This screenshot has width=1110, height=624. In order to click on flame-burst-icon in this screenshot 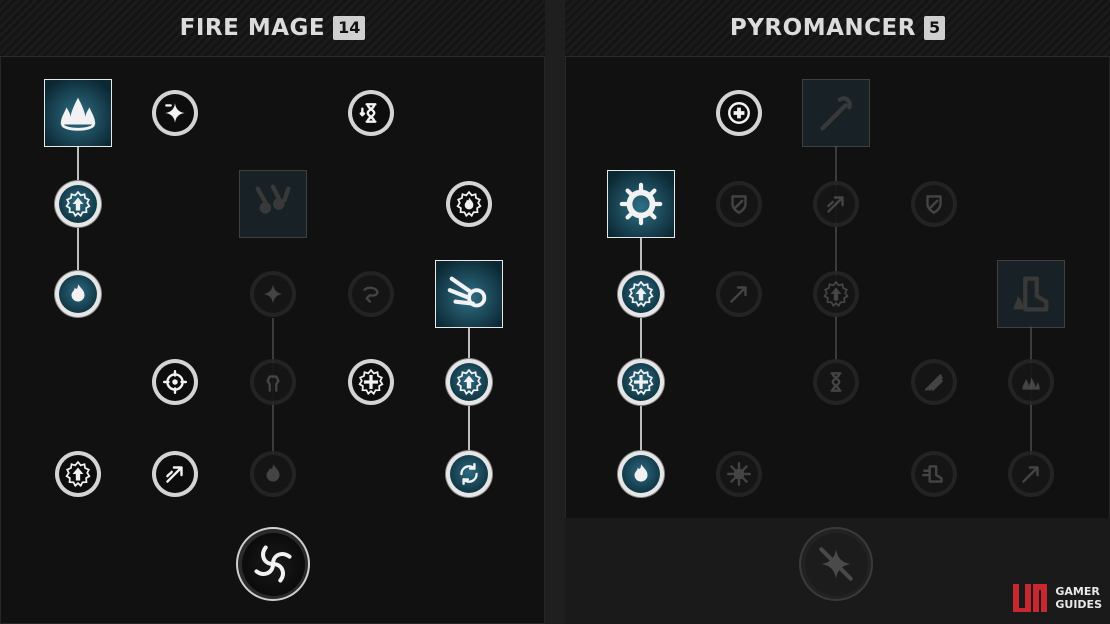, I will do `click(78, 293)`.